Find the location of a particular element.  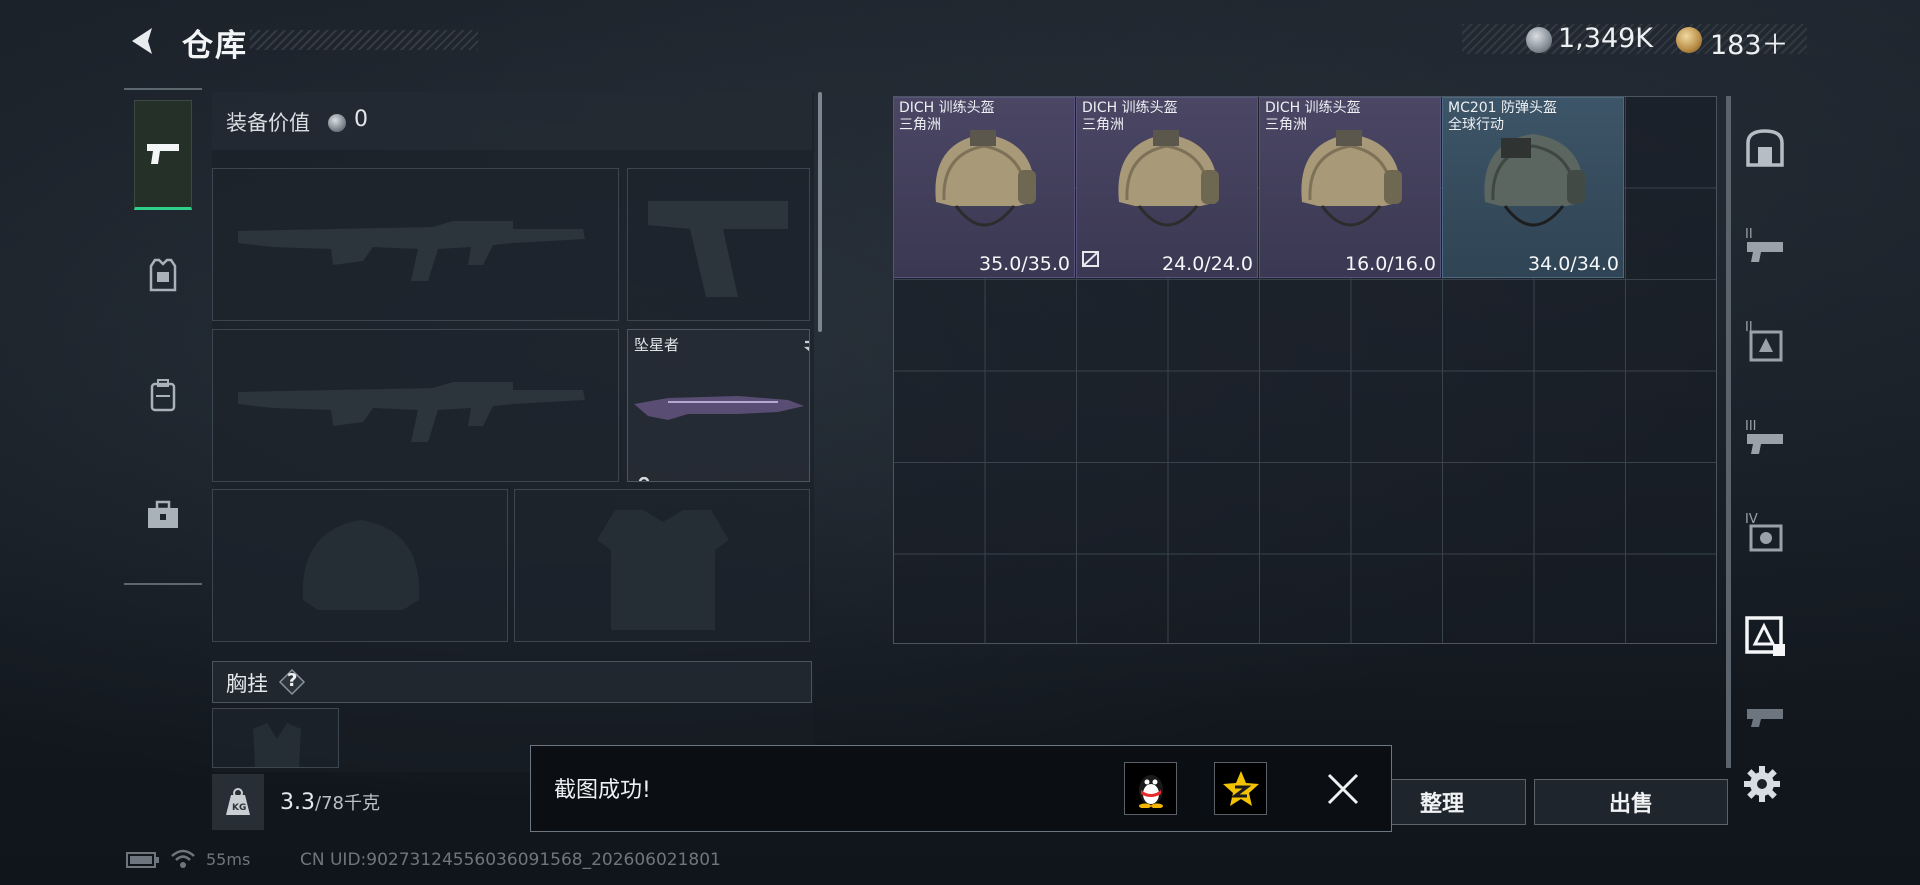

weight-current: 3.3 is located at coordinates (297, 802).